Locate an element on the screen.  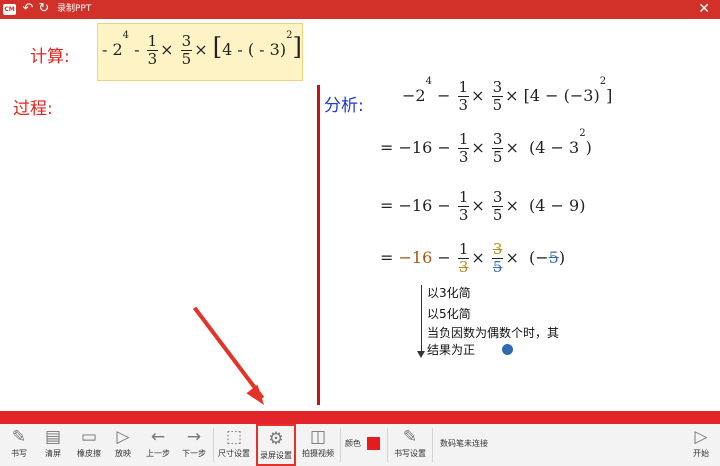
annotation-arrow is located at coordinates (229, 353).